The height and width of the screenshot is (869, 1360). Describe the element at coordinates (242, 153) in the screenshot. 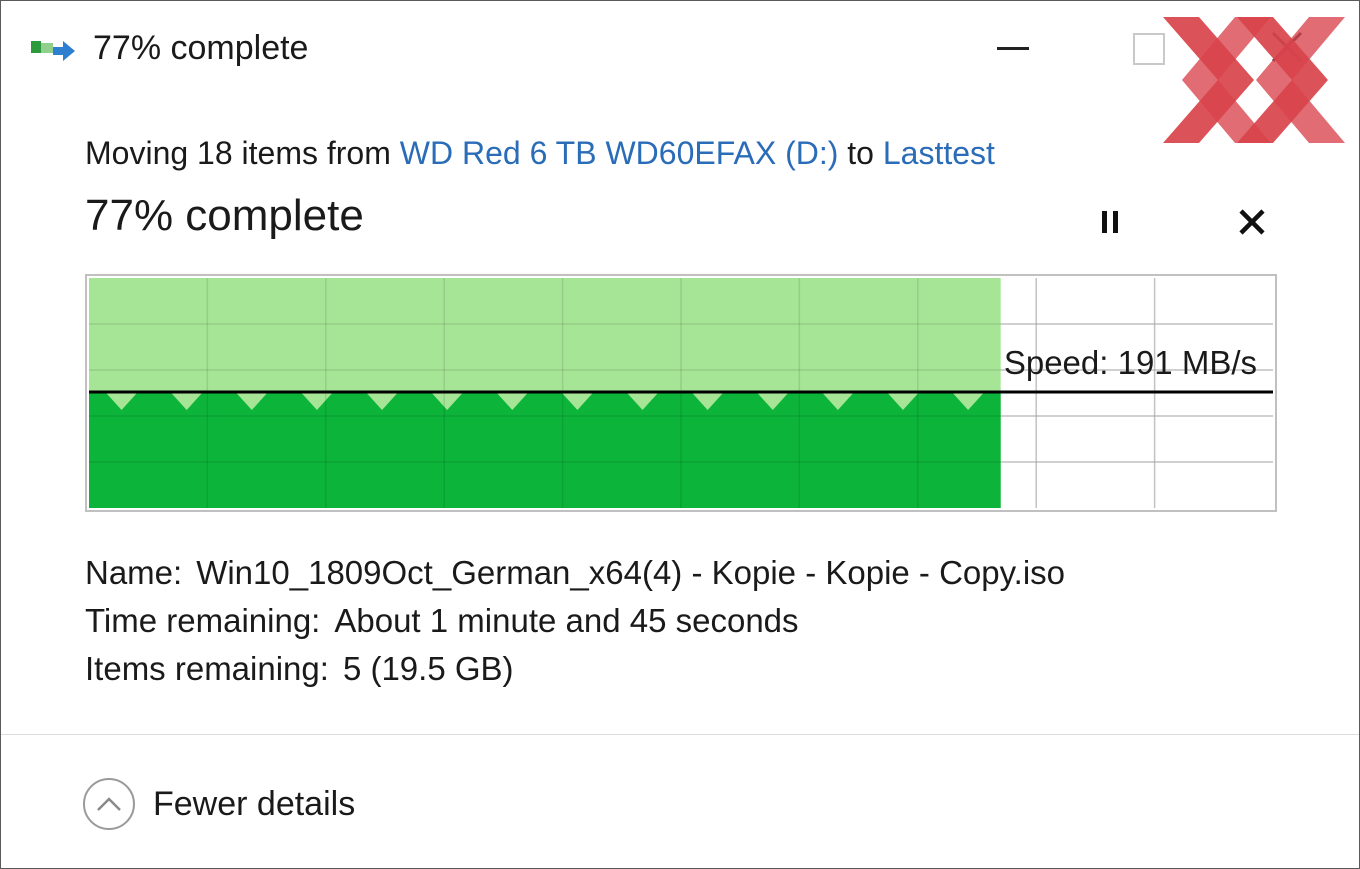

I see `description-prefix: Moving 18 items from` at that location.